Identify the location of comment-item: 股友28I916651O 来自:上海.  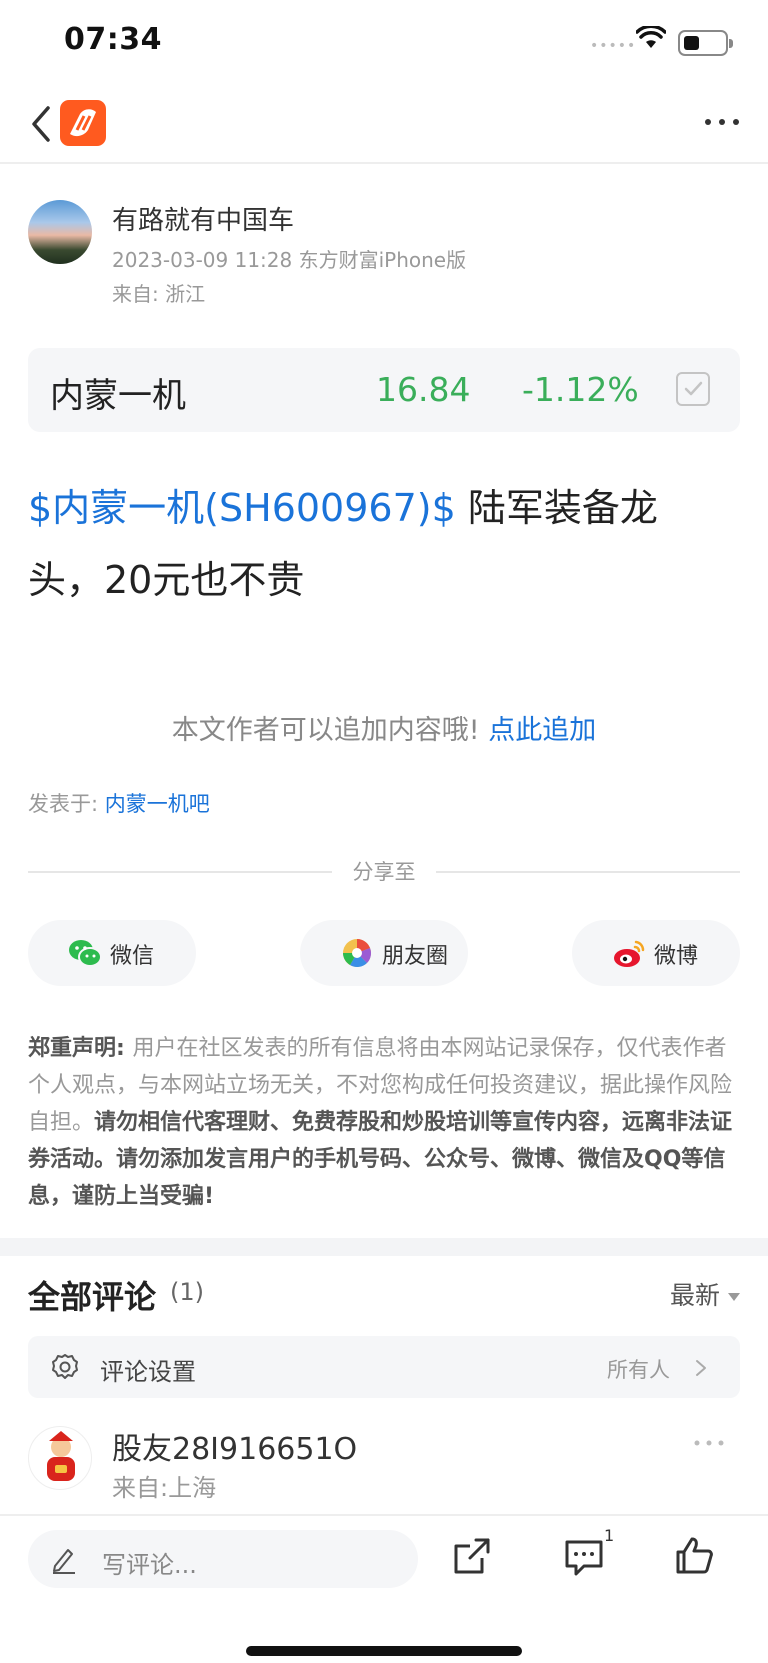
(384, 1469).